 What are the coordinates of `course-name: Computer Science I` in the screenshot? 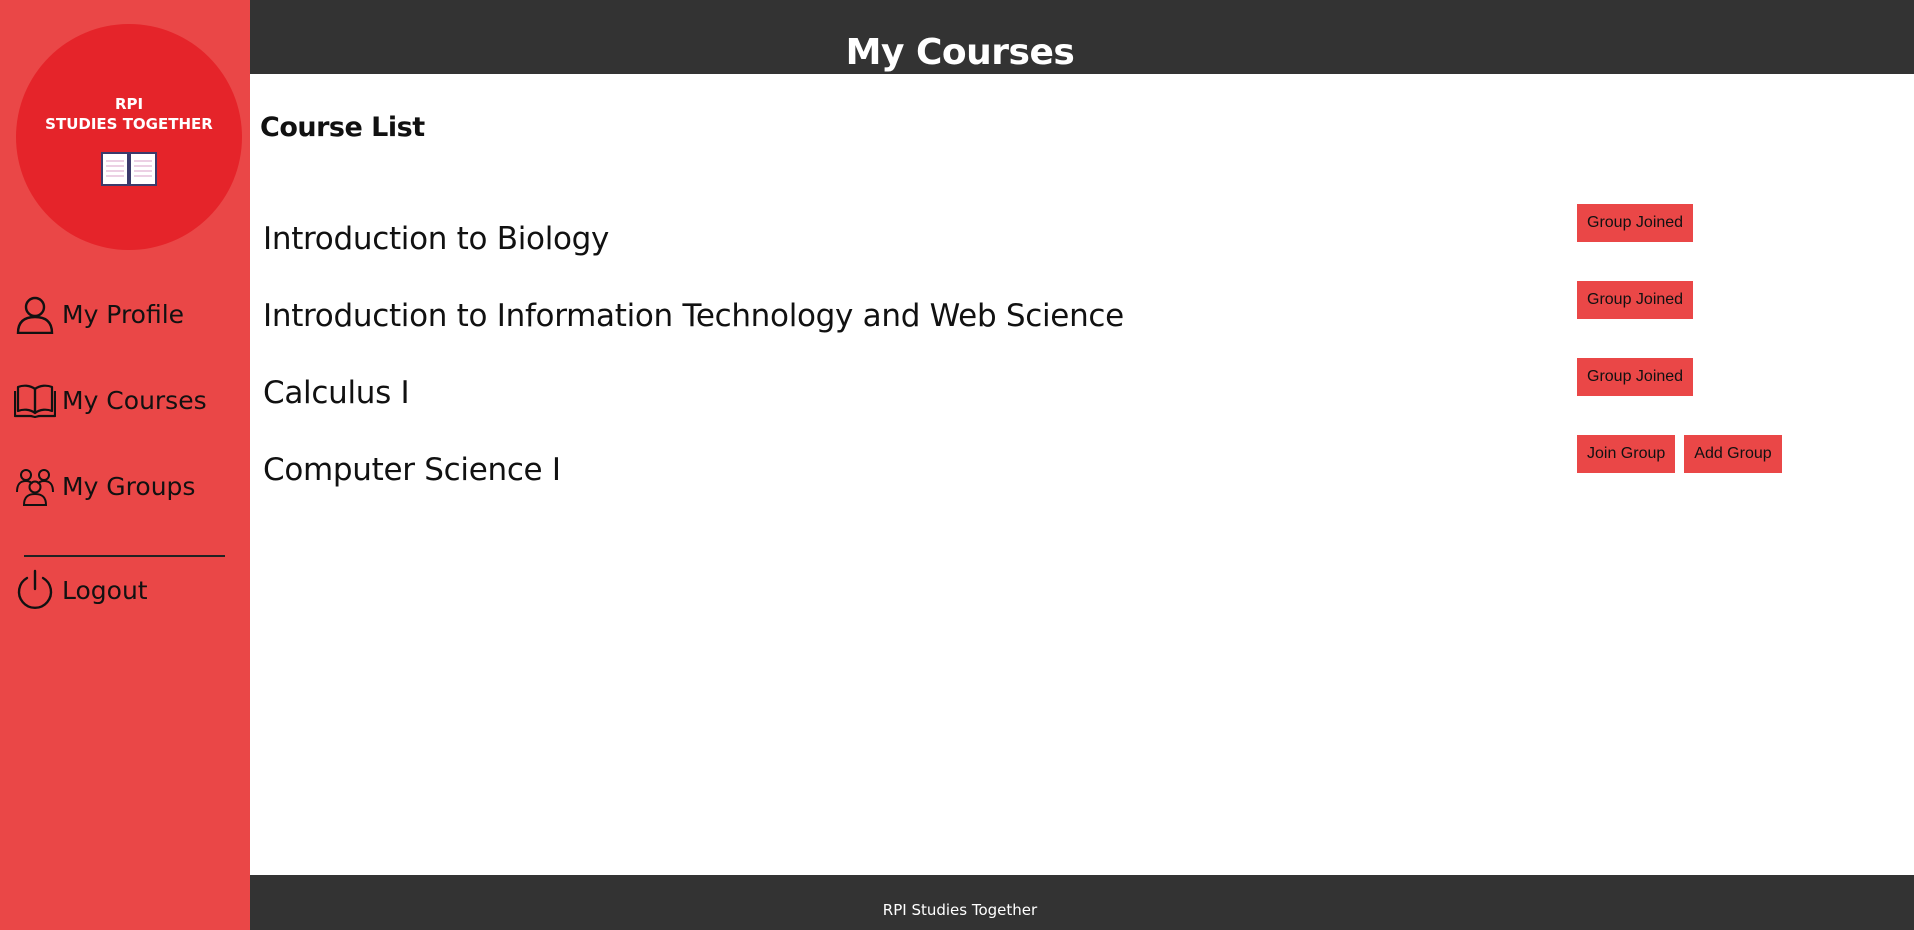 It's located at (412, 470).